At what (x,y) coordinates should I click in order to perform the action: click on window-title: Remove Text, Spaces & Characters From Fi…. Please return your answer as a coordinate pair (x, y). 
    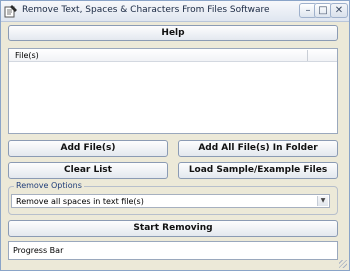
    Looking at the image, I should click on (146, 10).